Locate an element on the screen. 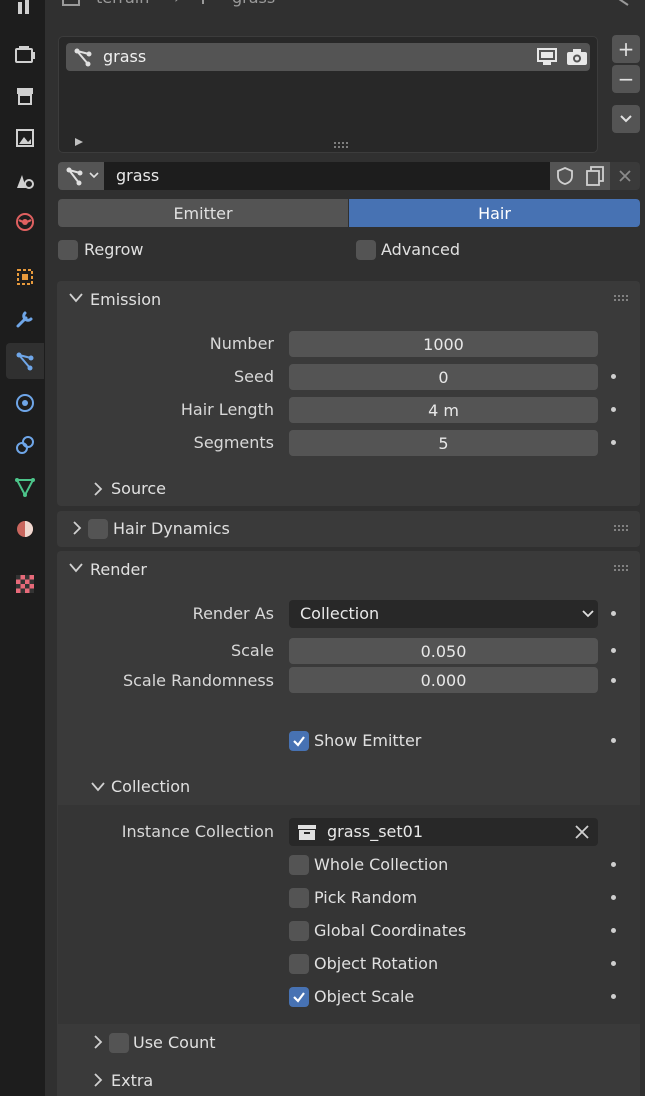 The image size is (645, 1096). monitor-icon is located at coordinates (547, 57).